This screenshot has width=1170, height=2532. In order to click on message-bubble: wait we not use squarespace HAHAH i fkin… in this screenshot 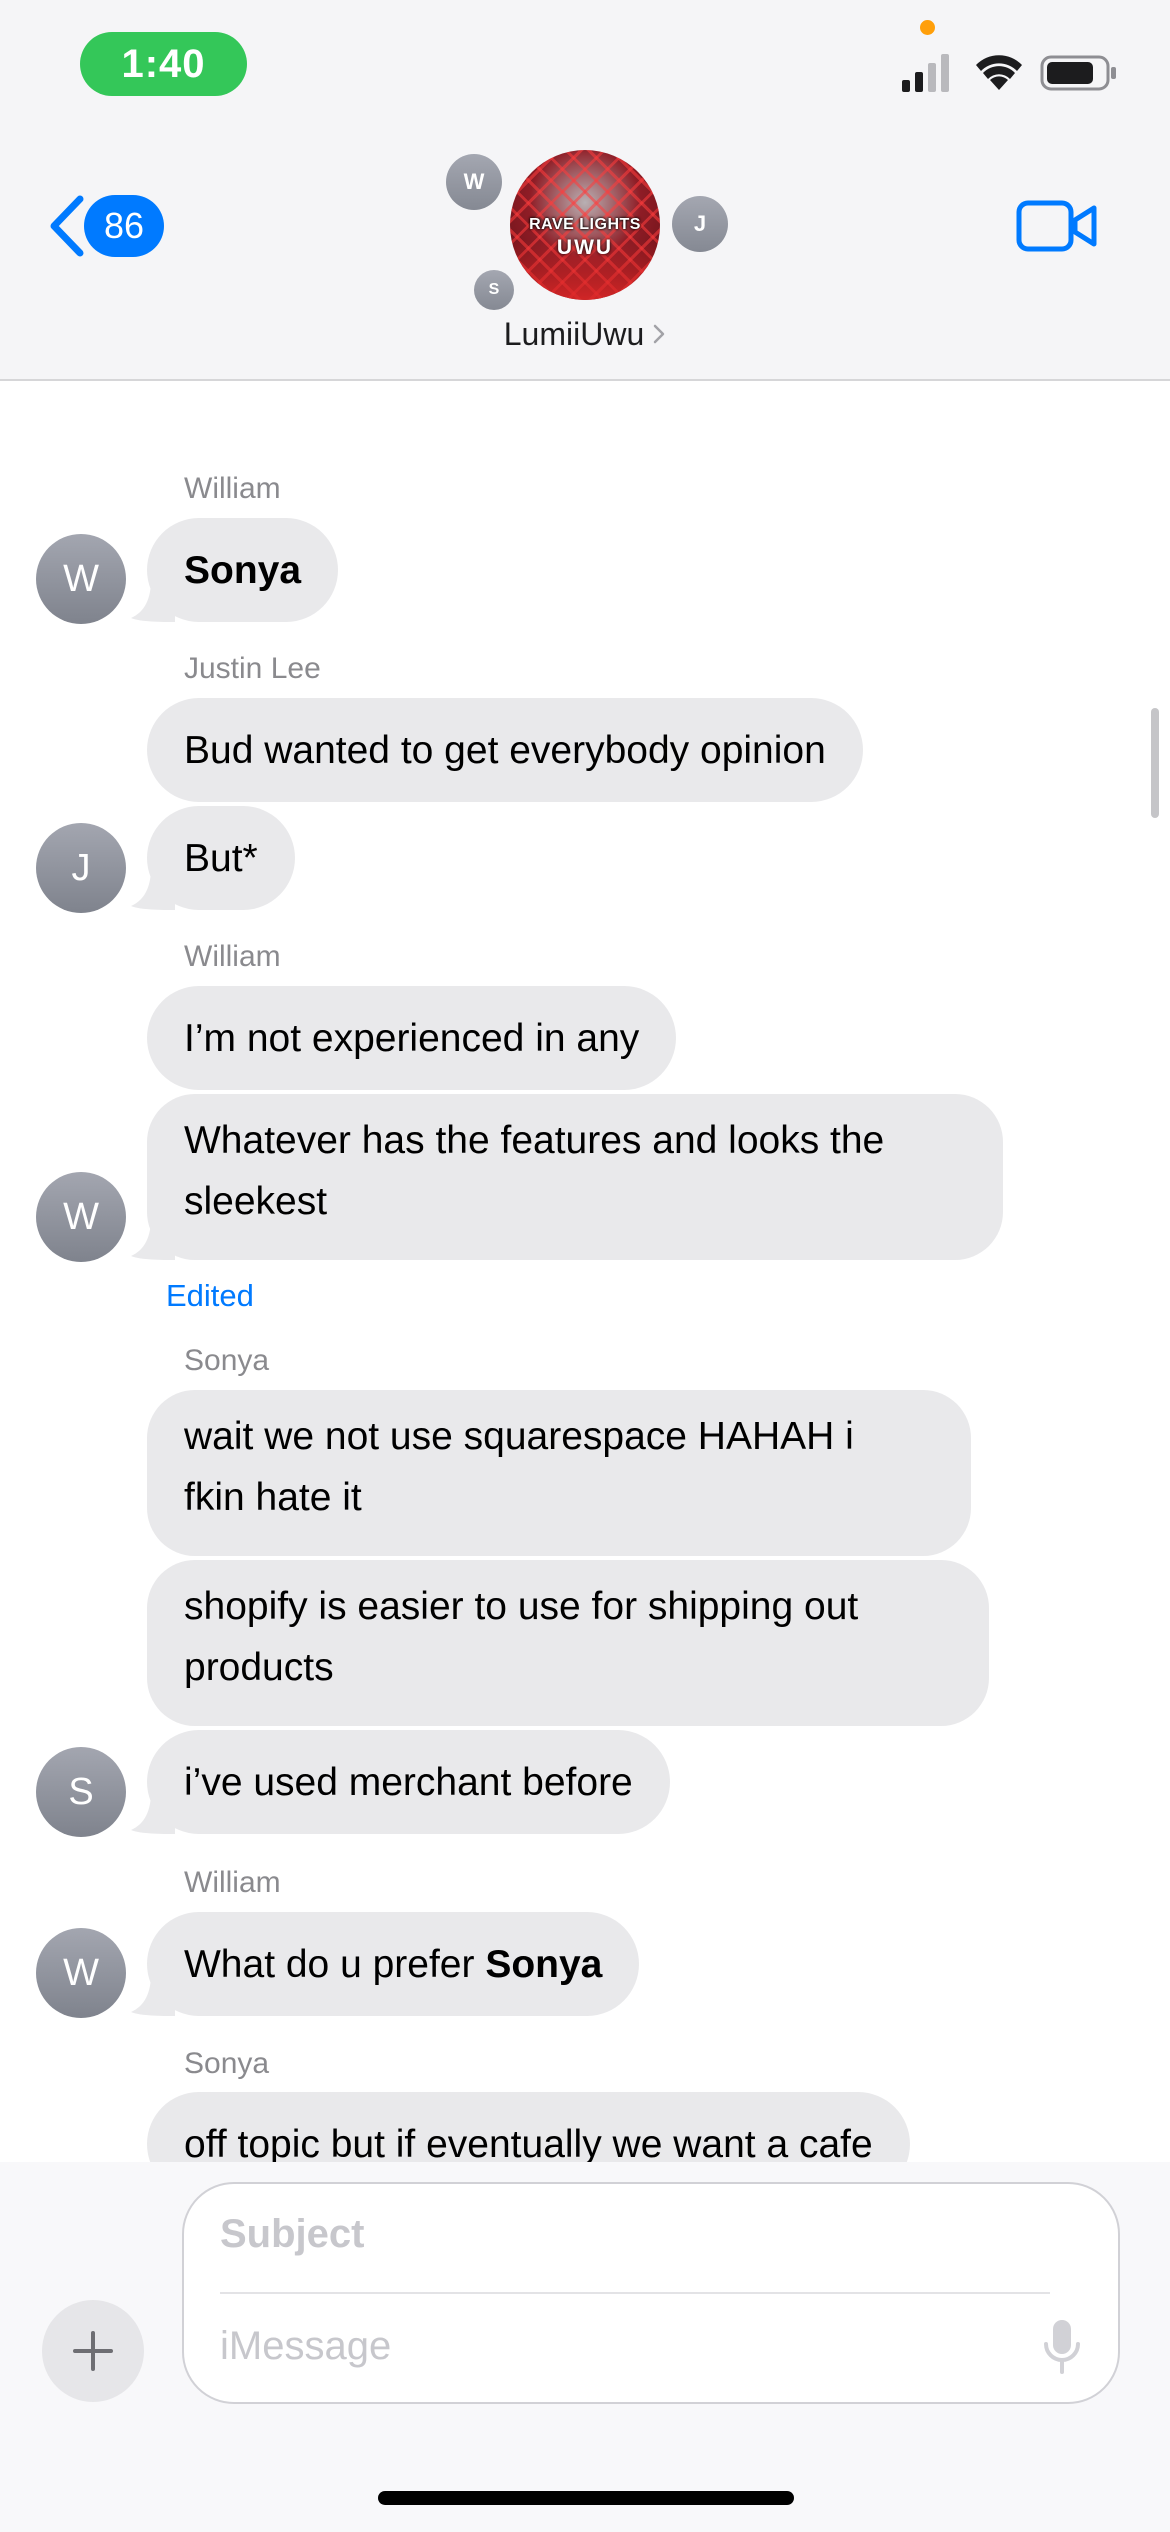, I will do `click(559, 1473)`.